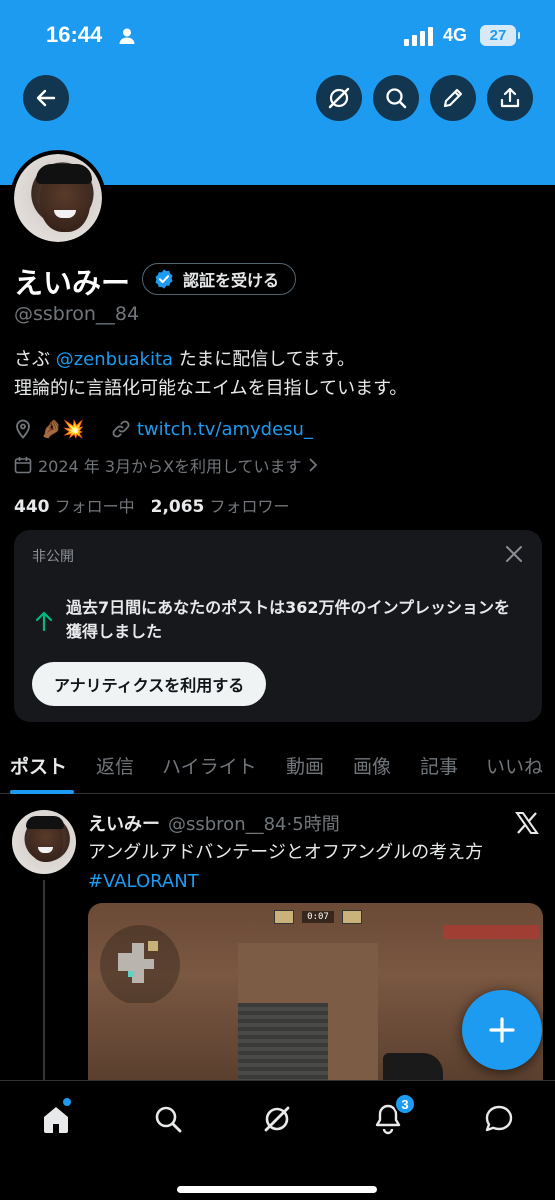 The height and width of the screenshot is (1200, 555). Describe the element at coordinates (114, 359) in the screenshot. I see `bio-mention-link: @zenbuakita` at that location.